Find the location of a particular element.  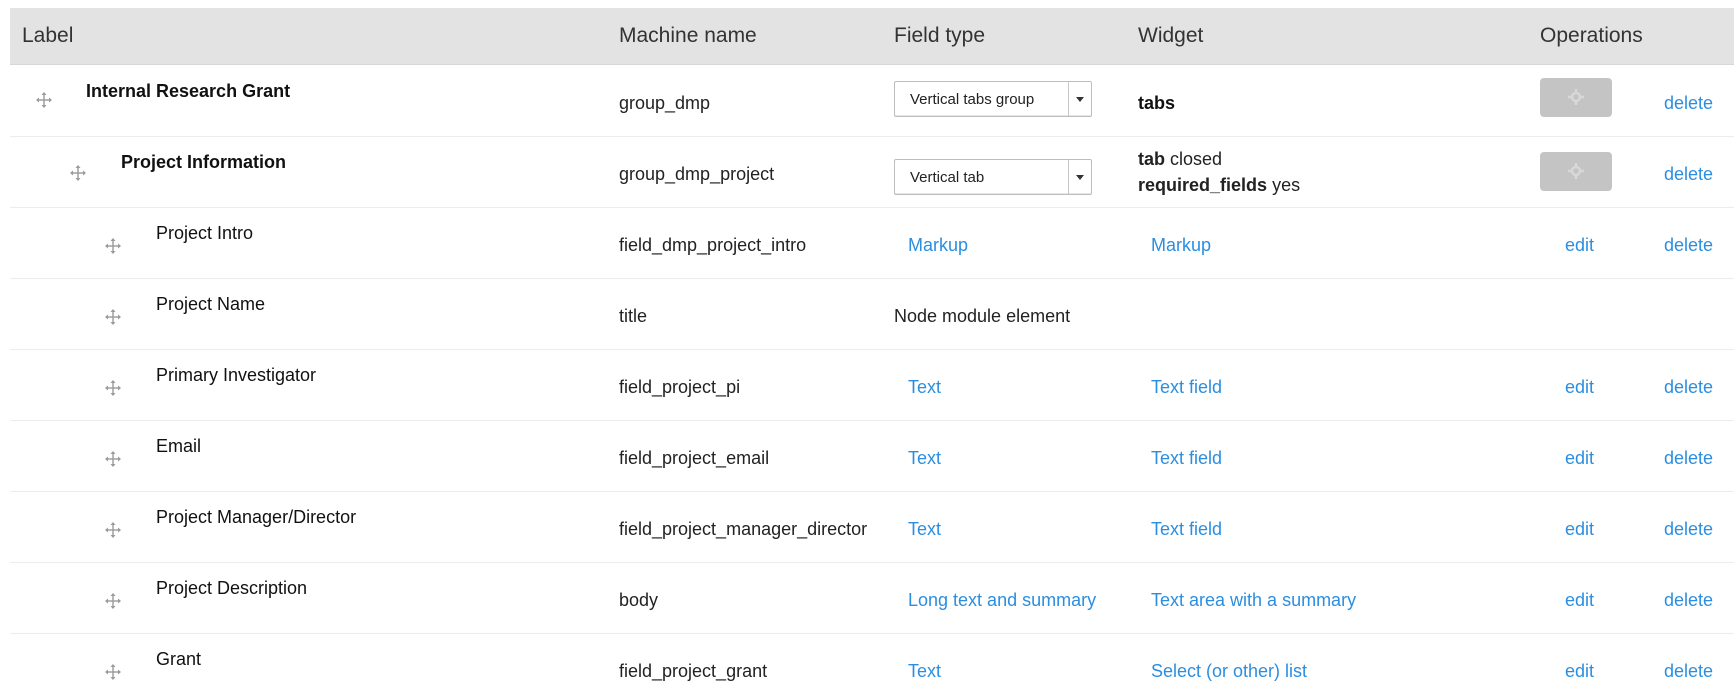

machine-name: field_project_email is located at coordinates (694, 458).